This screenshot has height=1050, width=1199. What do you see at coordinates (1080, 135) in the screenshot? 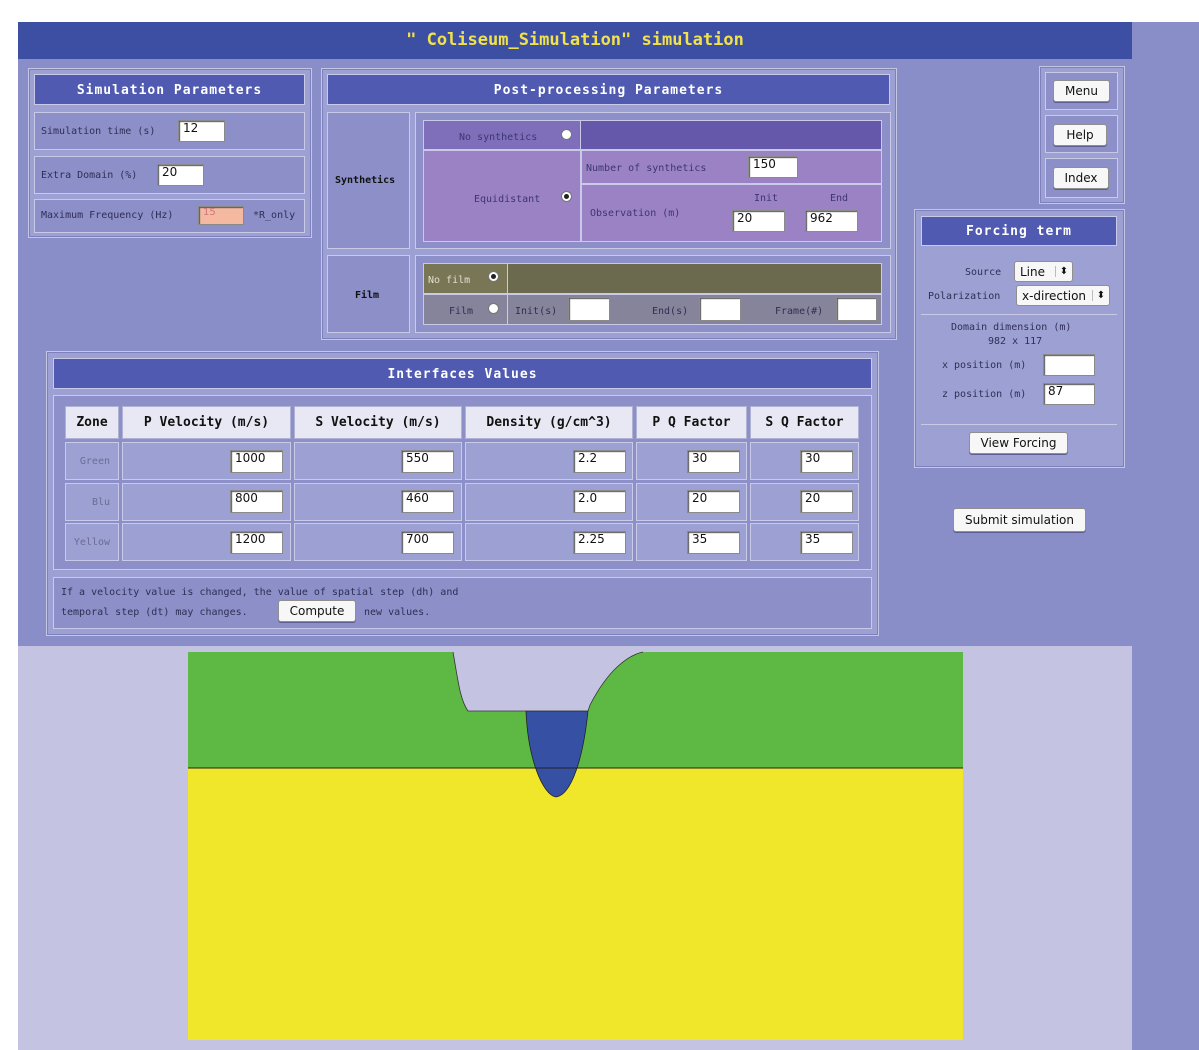
I see `help-button: Help` at bounding box center [1080, 135].